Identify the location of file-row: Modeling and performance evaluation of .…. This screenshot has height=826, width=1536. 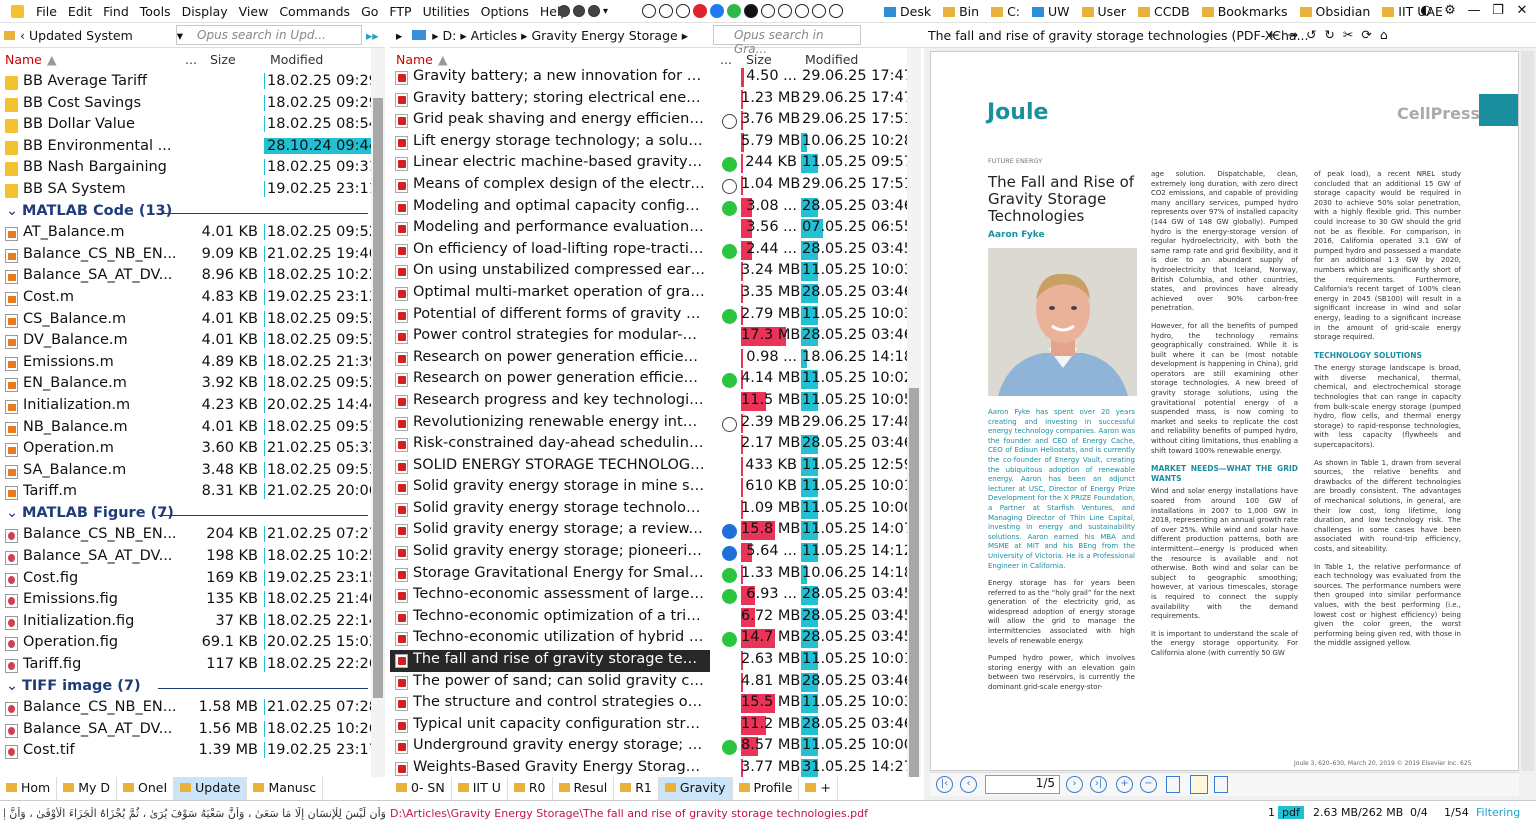
(657, 229).